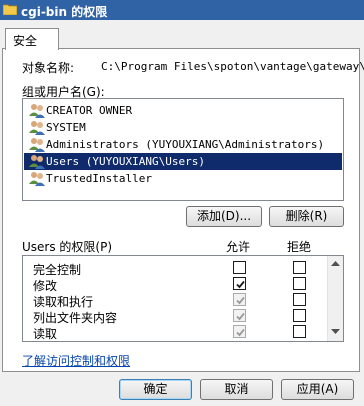  What do you see at coordinates (335, 298) in the screenshot?
I see `permissions-scrollbar` at bounding box center [335, 298].